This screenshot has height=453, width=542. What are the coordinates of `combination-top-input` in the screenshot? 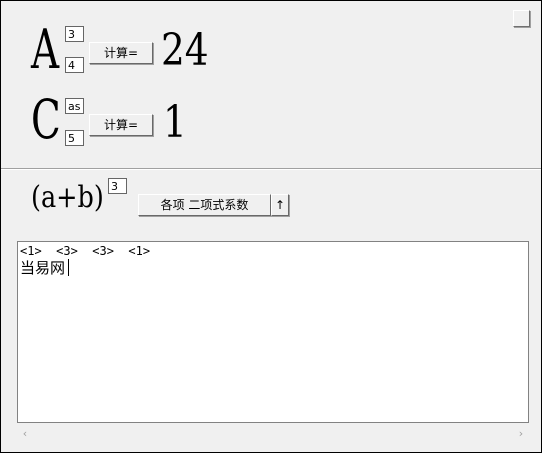 It's located at (74, 106).